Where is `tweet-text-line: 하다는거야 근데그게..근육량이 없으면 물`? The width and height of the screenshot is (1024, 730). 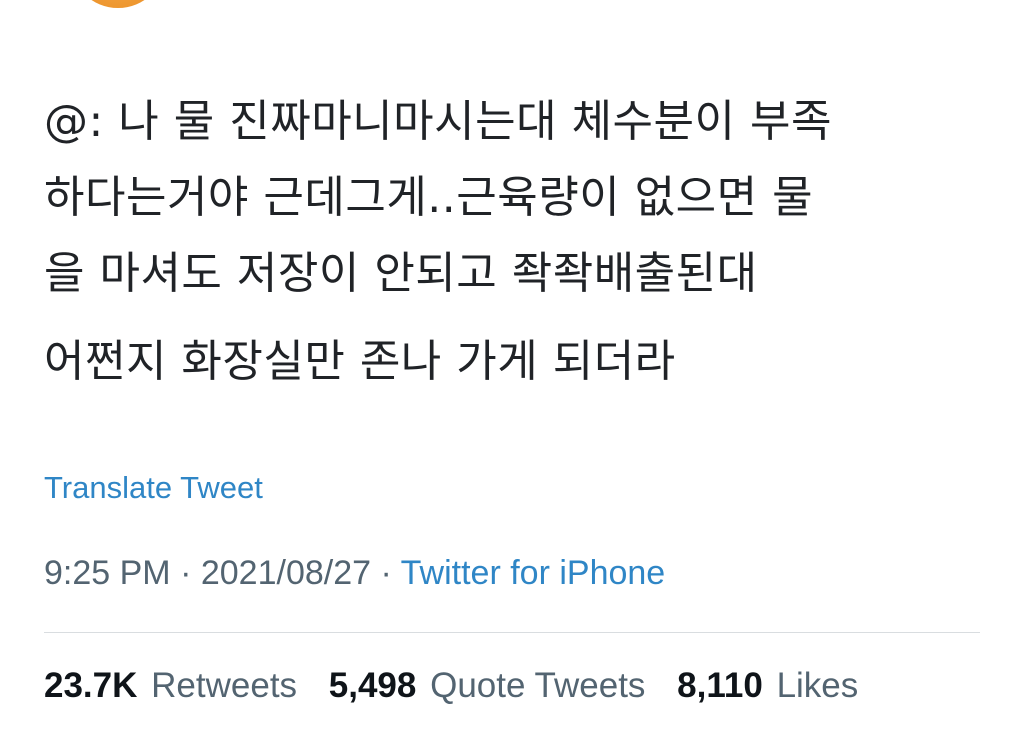 tweet-text-line: 하다는거야 근데그게..근육량이 없으면 물 is located at coordinates (429, 197).